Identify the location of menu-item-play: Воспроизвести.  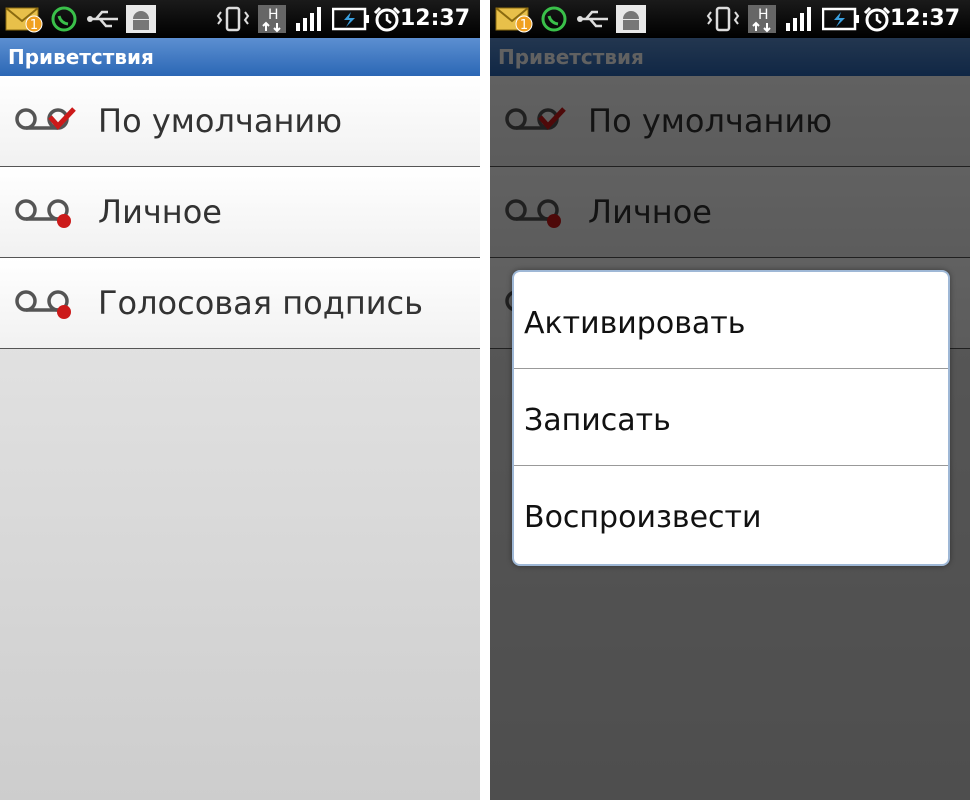
(731, 514).